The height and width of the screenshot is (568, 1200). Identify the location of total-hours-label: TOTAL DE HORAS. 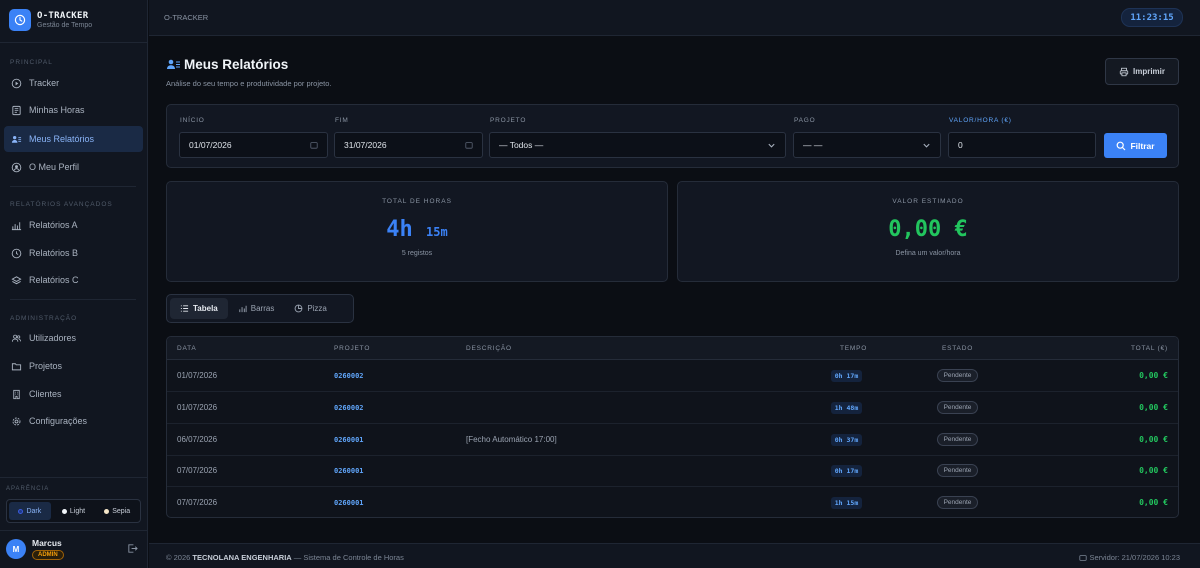
(417, 201).